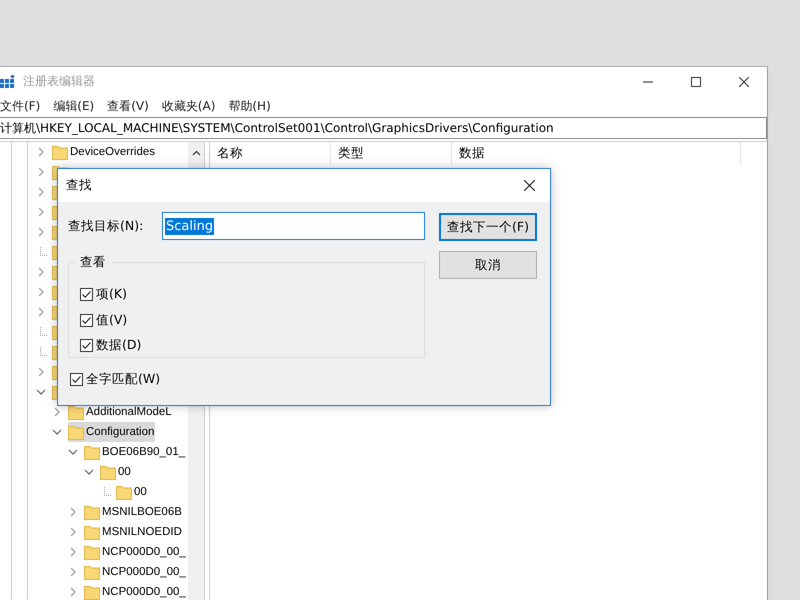 This screenshot has height=600, width=800. What do you see at coordinates (112, 432) in the screenshot?
I see `tree-item: Configuration` at bounding box center [112, 432].